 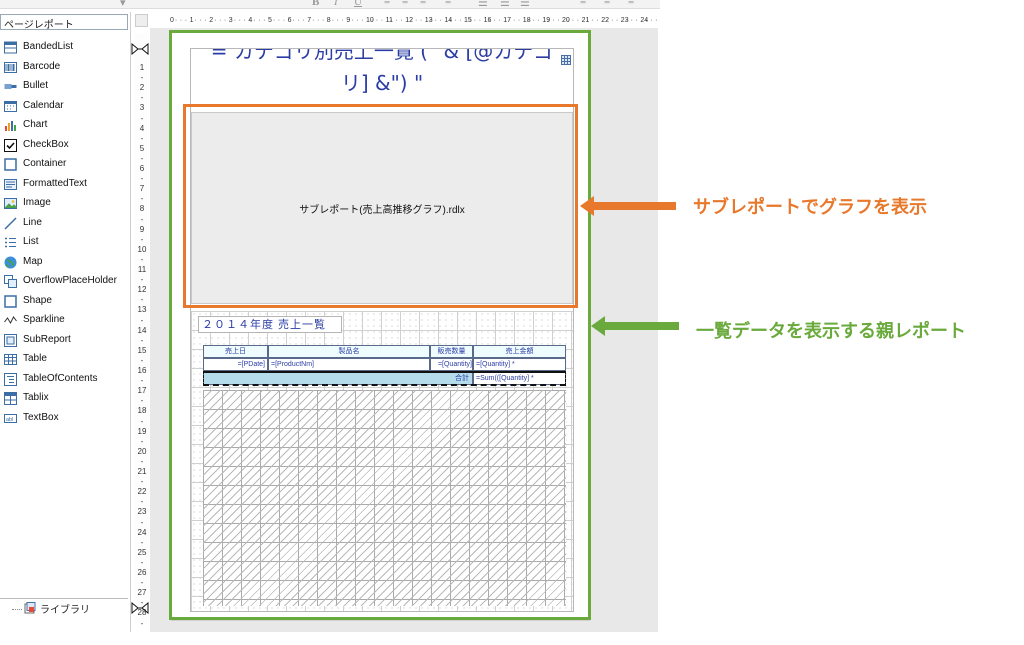 What do you see at coordinates (336, 4) in the screenshot?
I see `italic-icon: I` at bounding box center [336, 4].